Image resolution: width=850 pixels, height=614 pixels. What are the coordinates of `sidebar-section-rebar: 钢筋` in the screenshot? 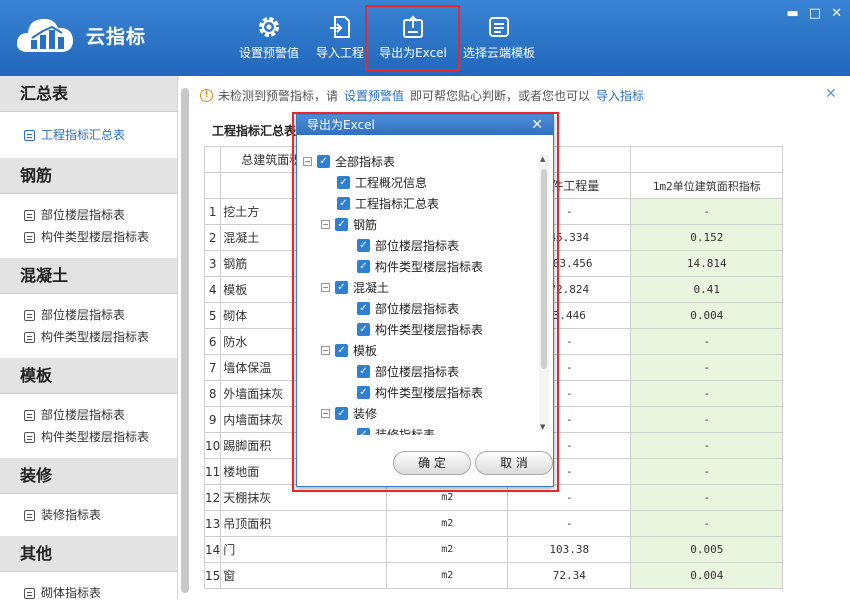 It's located at (88, 176).